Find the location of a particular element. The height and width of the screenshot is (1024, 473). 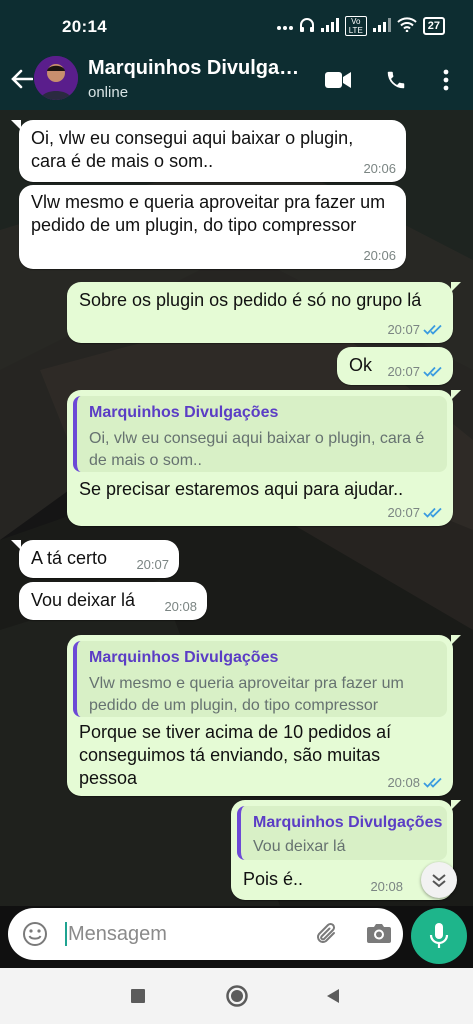

more-options-button is located at coordinates (446, 80).